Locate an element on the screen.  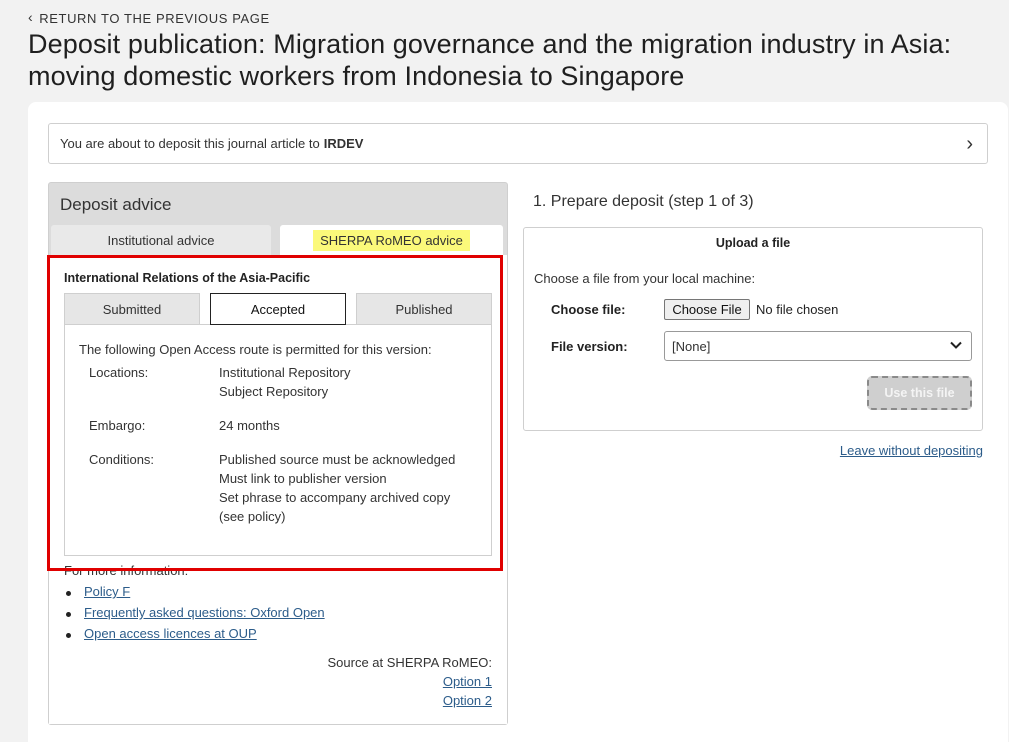
condition-item: Must link to publisher version is located at coordinates (303, 478).